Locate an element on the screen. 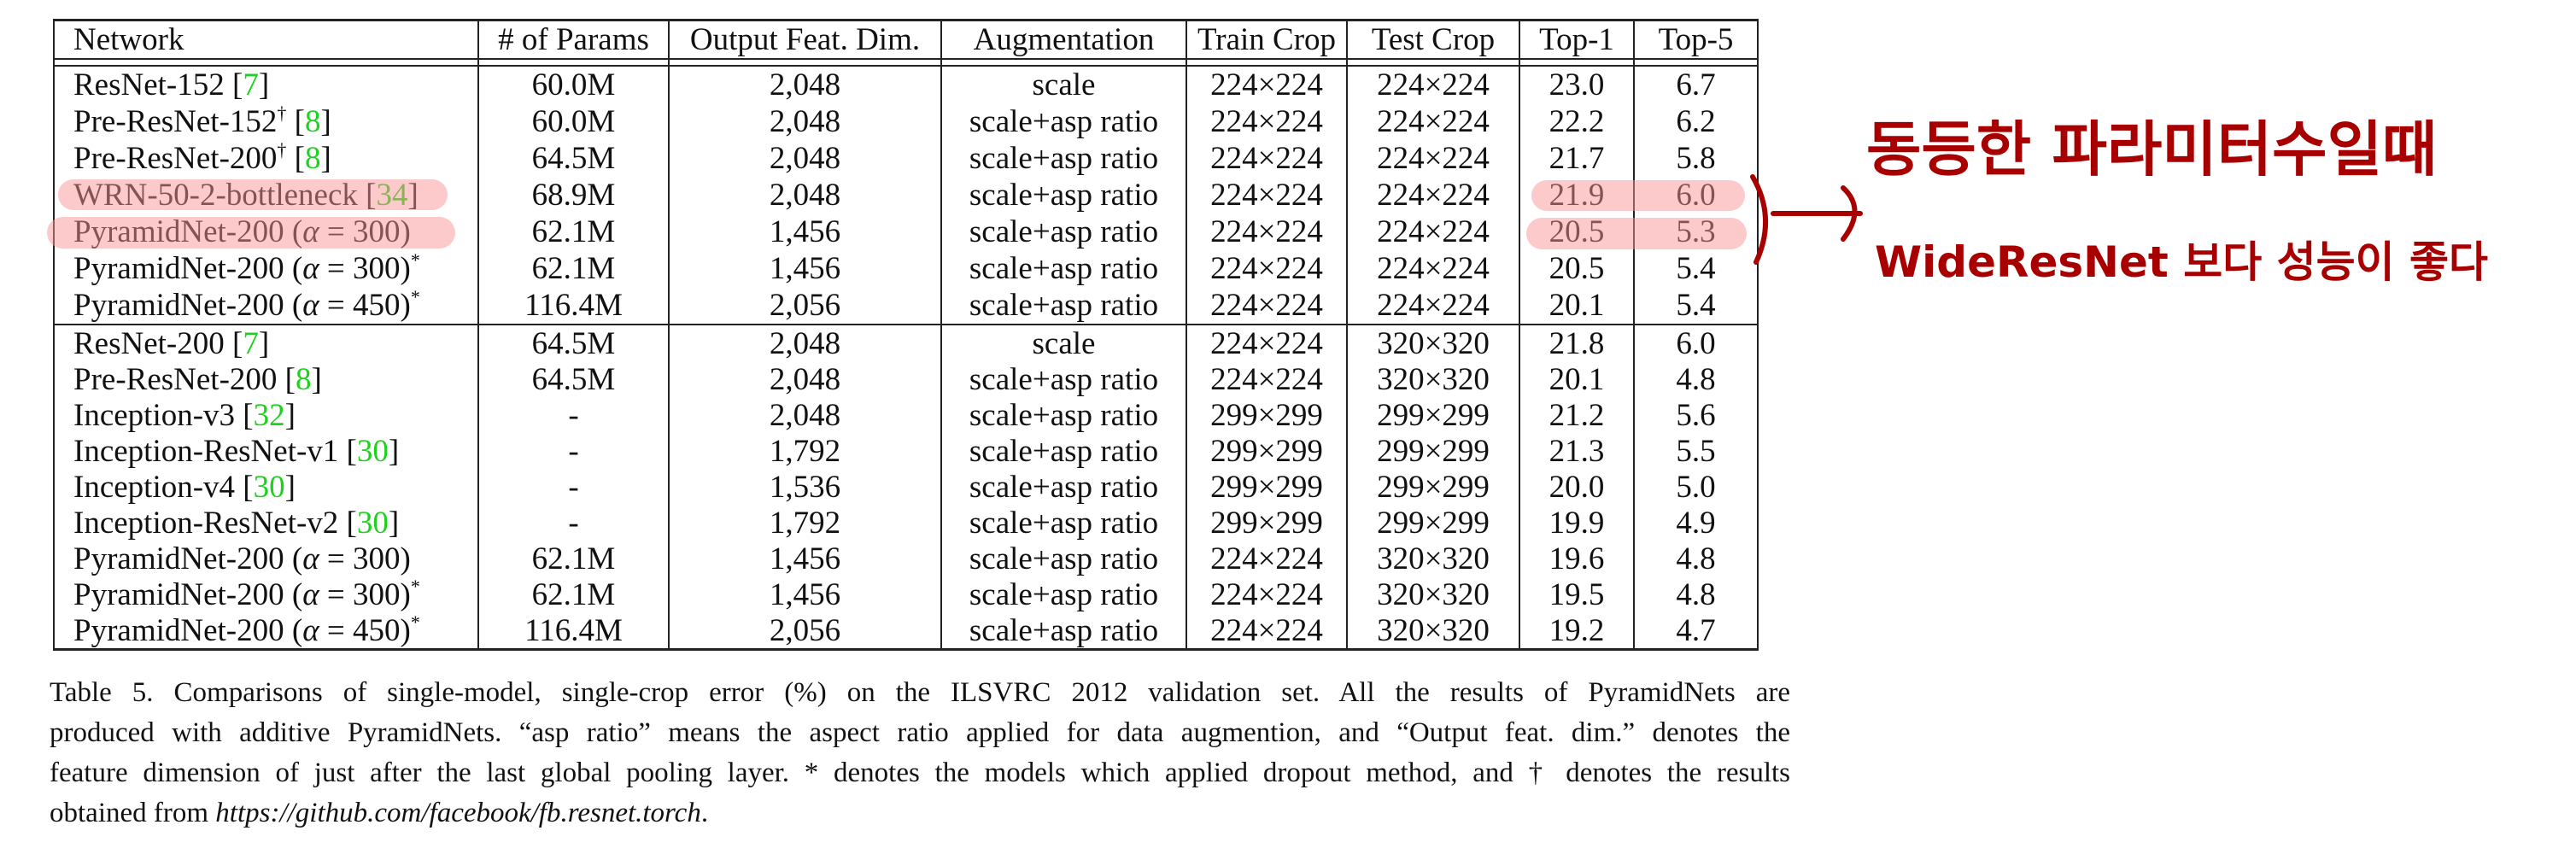 This screenshot has height=854, width=2576. top5-cell: 5.0 is located at coordinates (1696, 487).